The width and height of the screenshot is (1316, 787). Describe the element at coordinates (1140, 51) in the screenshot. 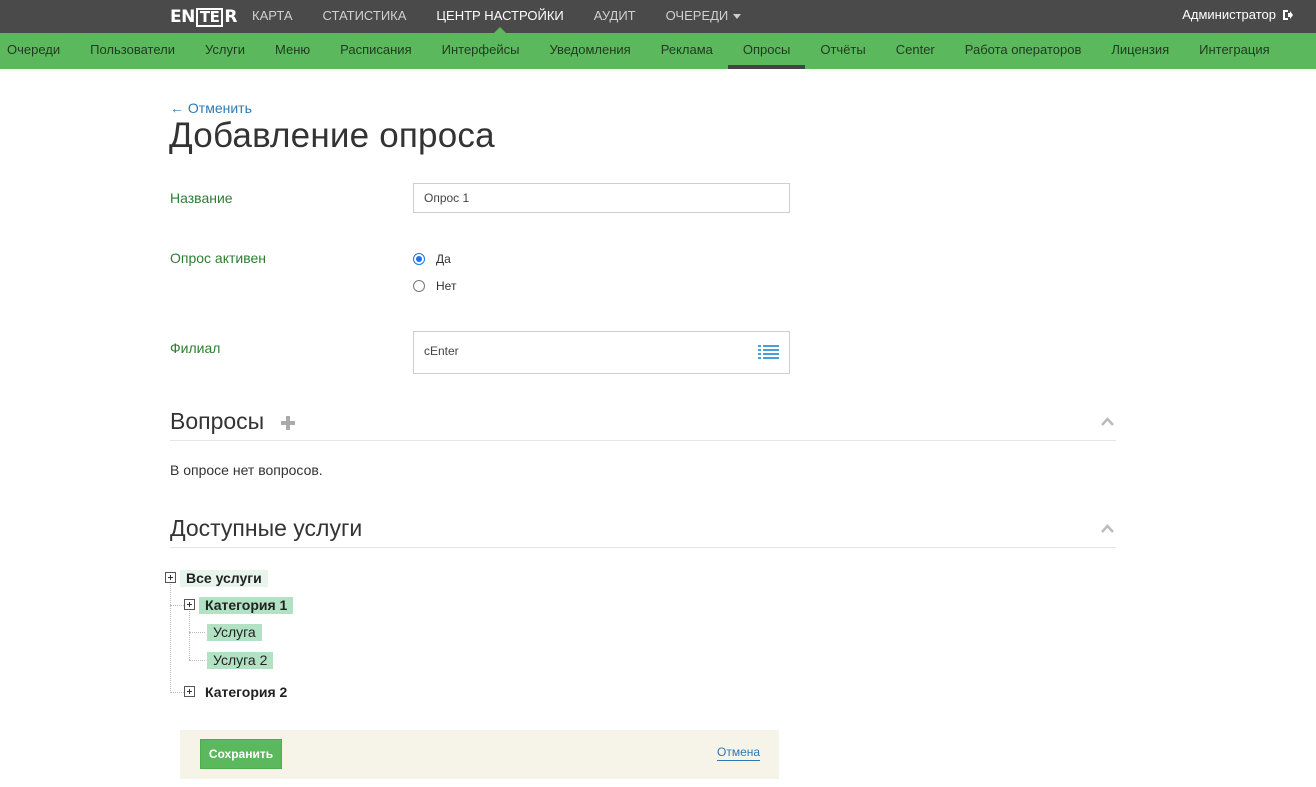

I see `subnav-license: Лицензия` at that location.